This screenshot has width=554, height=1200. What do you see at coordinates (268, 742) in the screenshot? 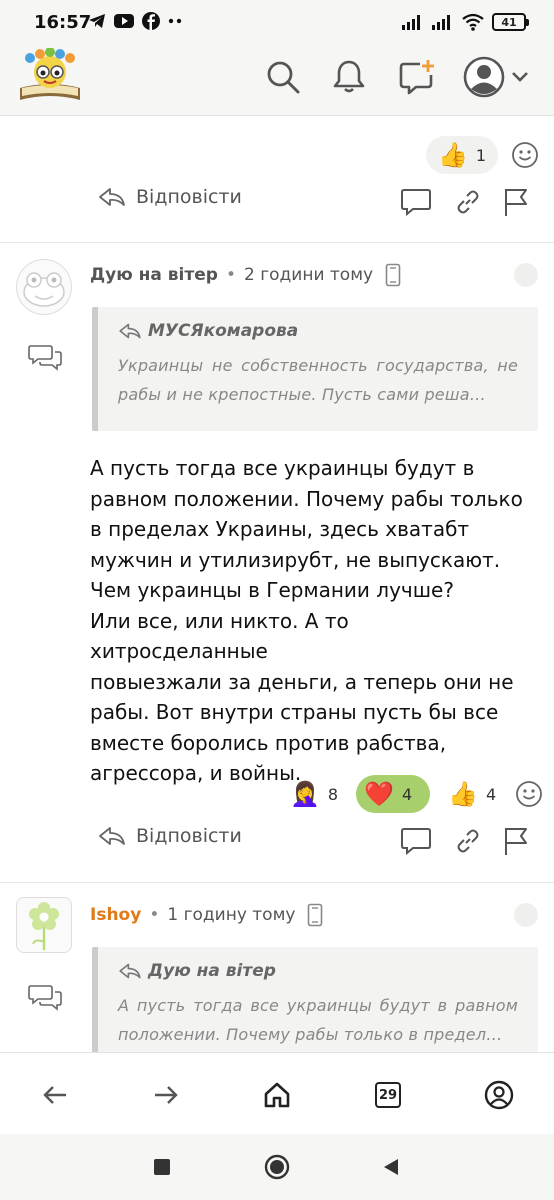
I see `comment-line: вместе боролись против рабства,` at bounding box center [268, 742].